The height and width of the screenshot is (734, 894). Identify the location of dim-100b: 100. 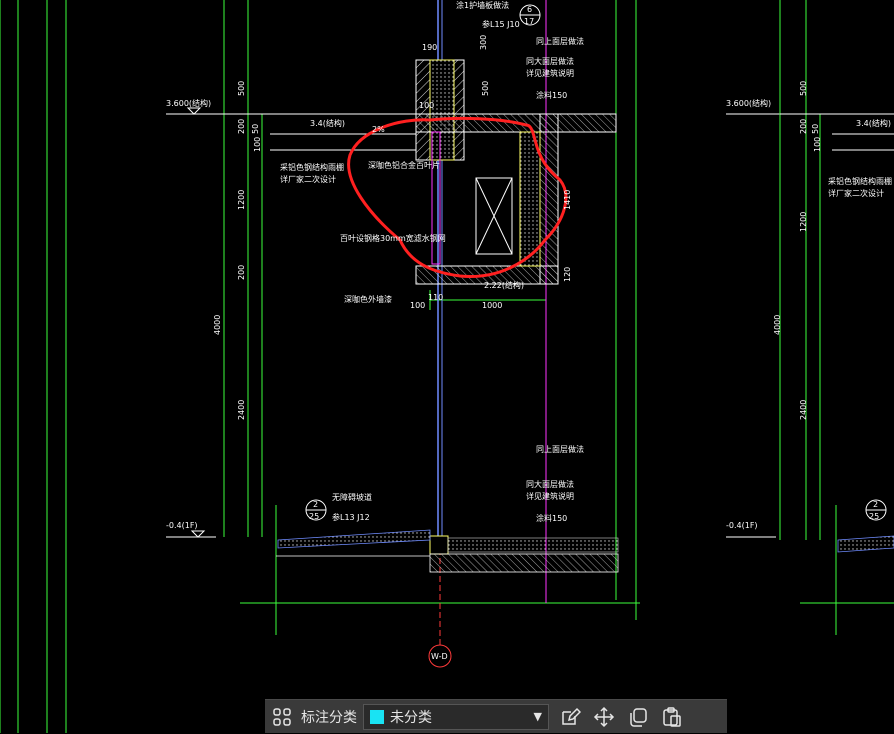
(426, 105).